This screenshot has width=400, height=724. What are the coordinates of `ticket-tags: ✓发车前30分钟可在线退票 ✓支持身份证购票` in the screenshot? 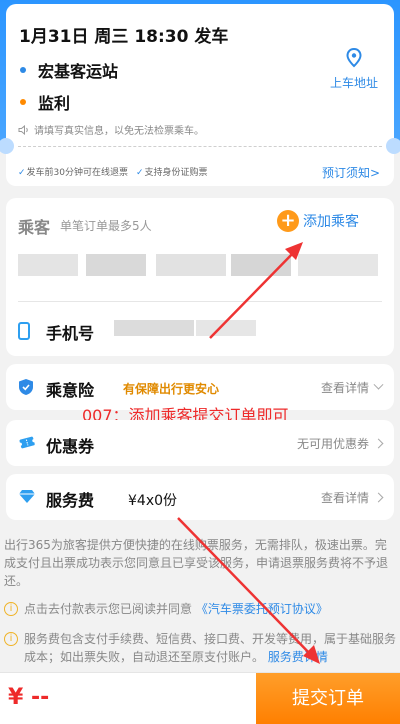 It's located at (113, 171).